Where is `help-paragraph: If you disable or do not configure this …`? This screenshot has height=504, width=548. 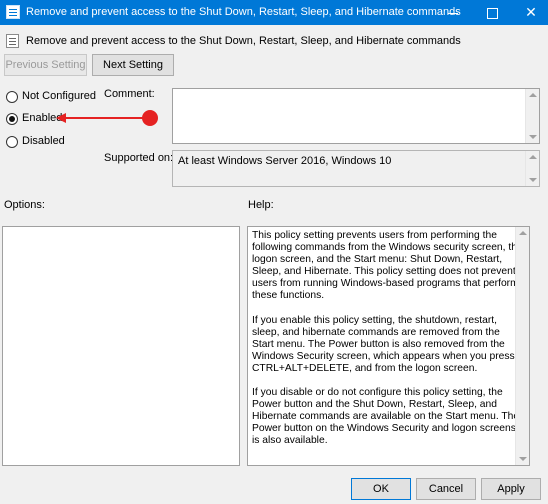 help-paragraph: If you disable or do not configure this … is located at coordinates (386, 417).